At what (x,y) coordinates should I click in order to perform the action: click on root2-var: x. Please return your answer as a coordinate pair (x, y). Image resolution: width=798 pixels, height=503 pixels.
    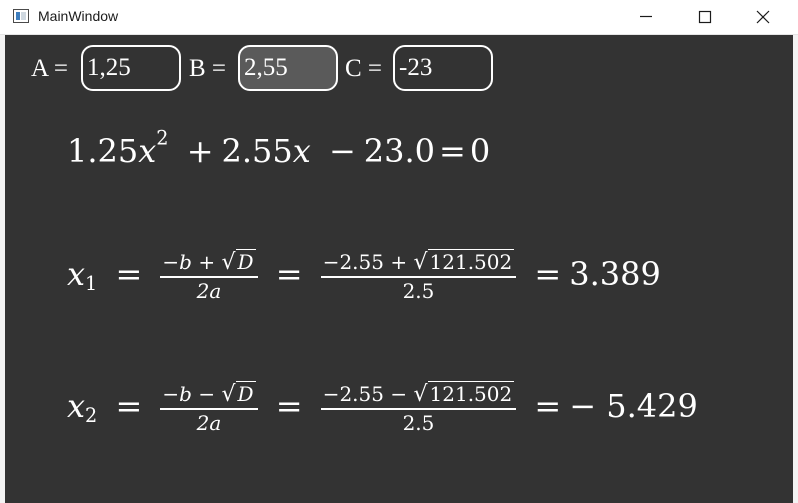
    Looking at the image, I should click on (76, 406).